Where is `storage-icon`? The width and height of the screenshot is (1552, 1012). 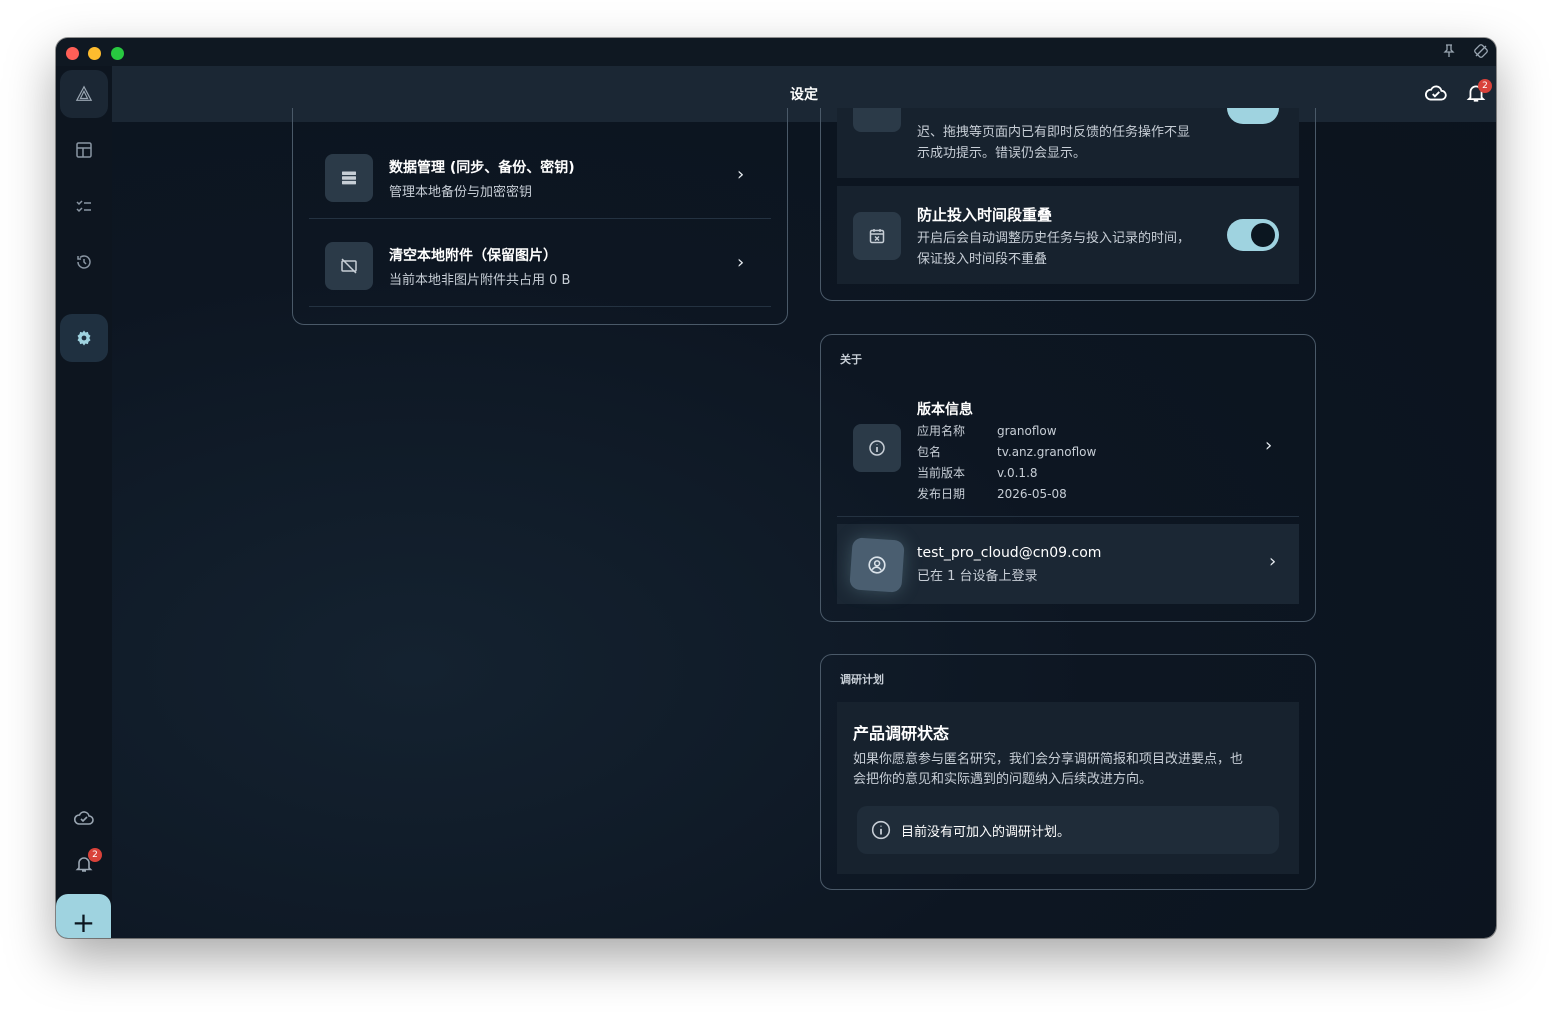 storage-icon is located at coordinates (349, 178).